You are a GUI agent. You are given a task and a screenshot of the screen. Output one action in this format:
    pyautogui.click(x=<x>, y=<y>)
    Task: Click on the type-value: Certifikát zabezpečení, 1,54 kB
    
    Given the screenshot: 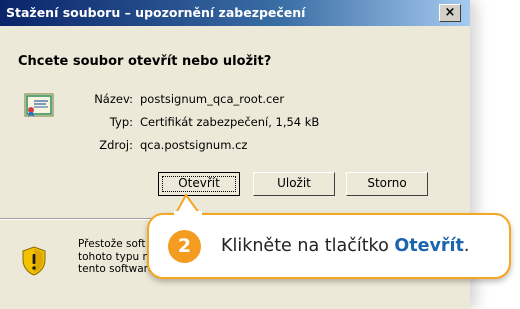 What is the action you would take?
    pyautogui.click(x=230, y=122)
    